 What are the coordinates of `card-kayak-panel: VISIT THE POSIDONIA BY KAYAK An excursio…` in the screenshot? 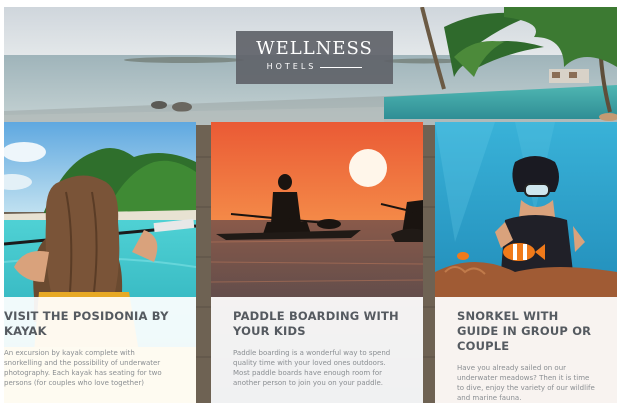 It's located at (100, 350).